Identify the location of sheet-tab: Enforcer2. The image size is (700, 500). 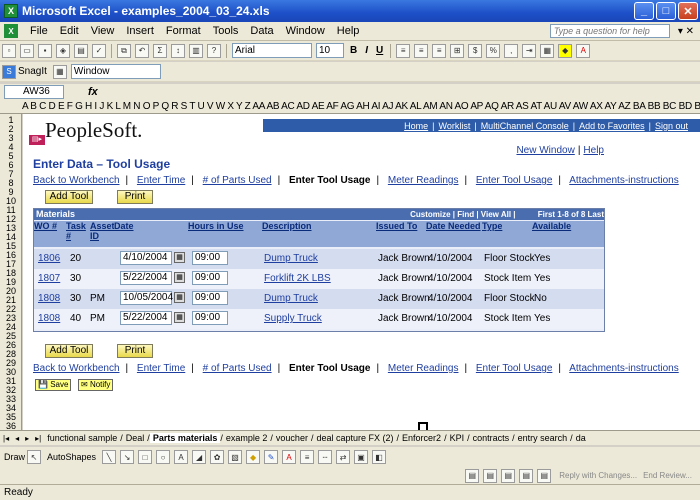
(421, 438).